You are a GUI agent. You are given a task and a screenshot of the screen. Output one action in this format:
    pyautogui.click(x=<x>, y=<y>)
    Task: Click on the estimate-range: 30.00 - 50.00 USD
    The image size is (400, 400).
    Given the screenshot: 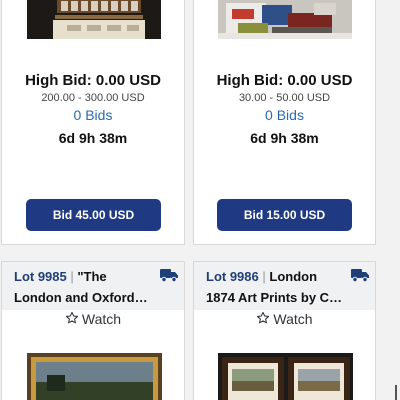 What is the action you would take?
    pyautogui.click(x=284, y=98)
    